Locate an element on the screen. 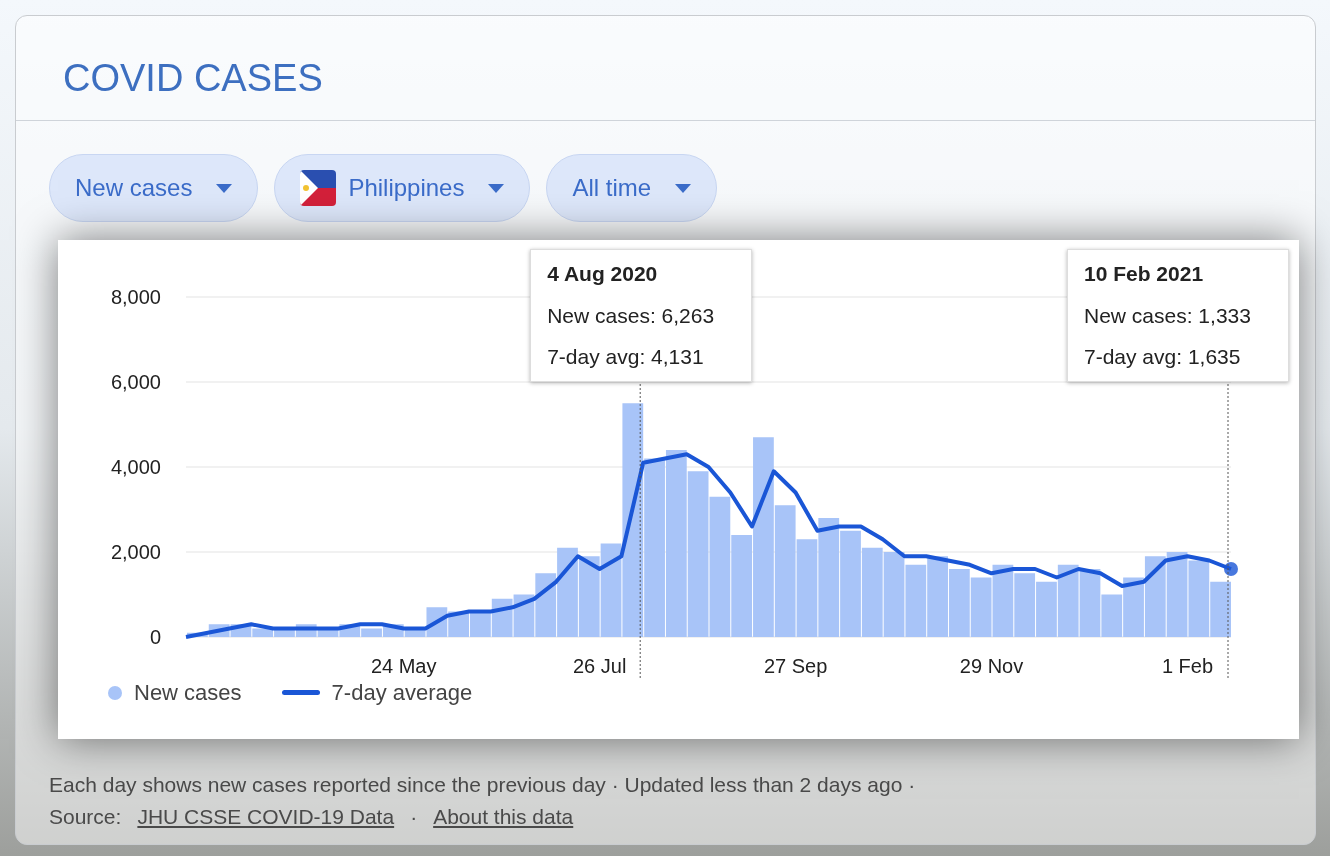  x-axis-label: 26 Jul is located at coordinates (599, 666).